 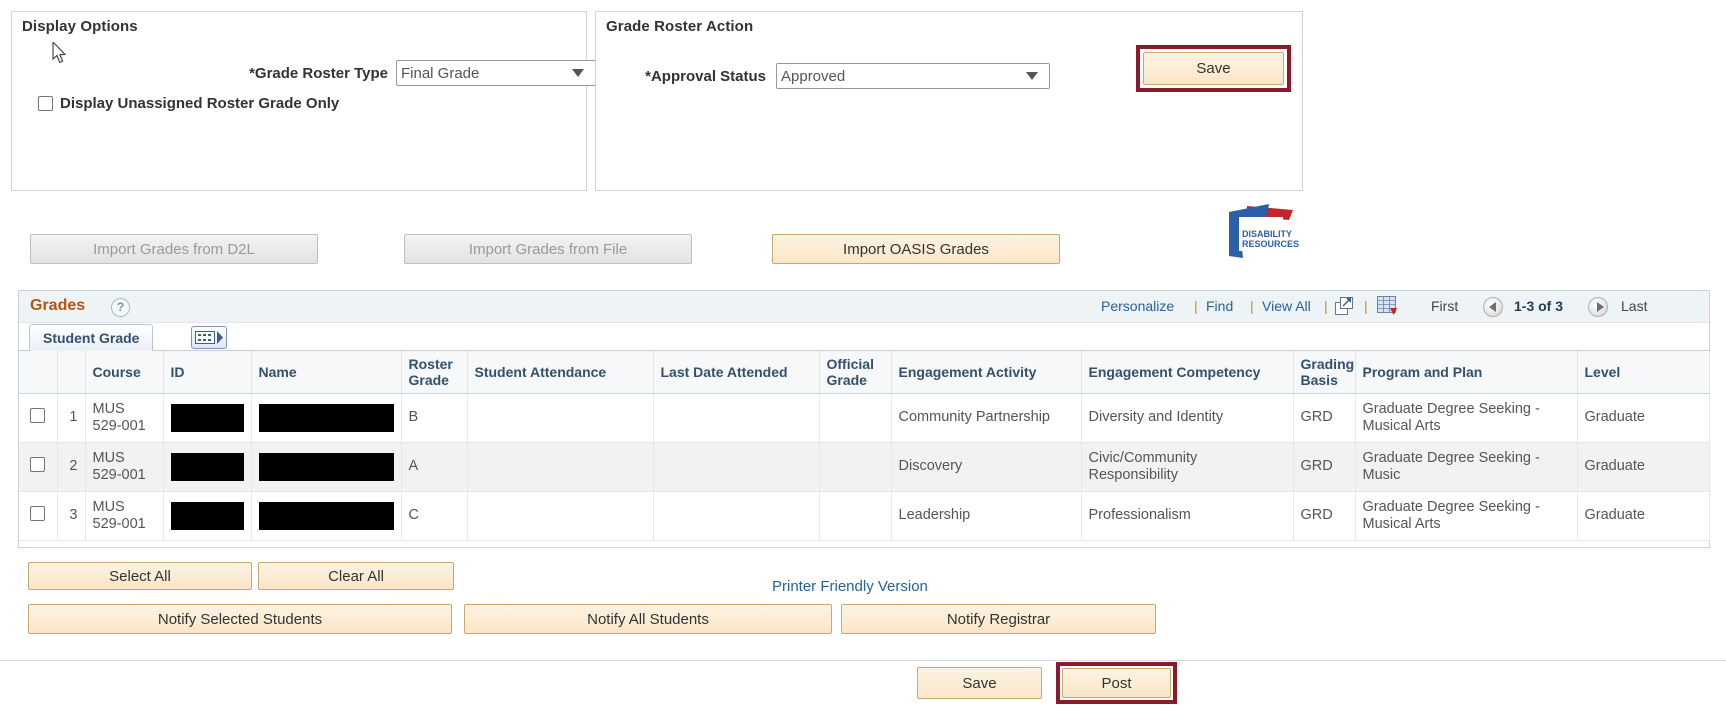 What do you see at coordinates (496, 73) in the screenshot?
I see `grade-roster-type-select: Final Grade` at bounding box center [496, 73].